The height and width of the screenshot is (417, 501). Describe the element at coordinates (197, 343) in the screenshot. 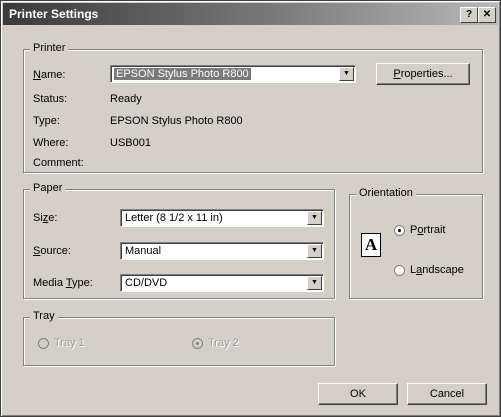

I see `tray2-radio` at that location.